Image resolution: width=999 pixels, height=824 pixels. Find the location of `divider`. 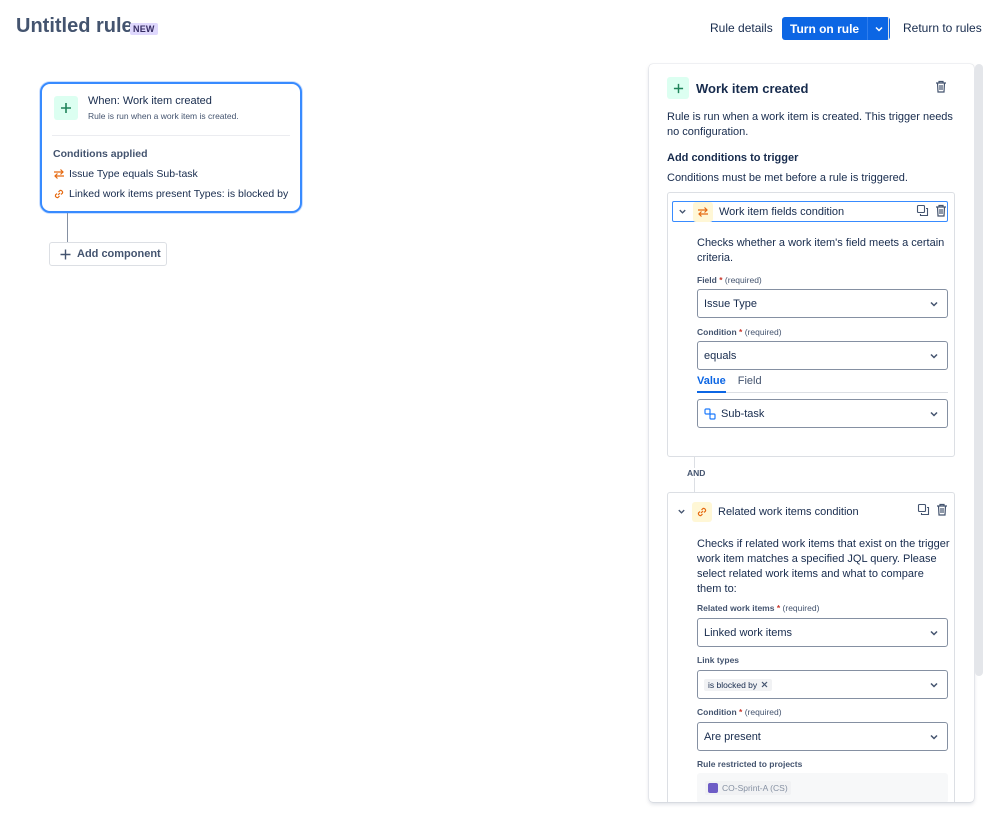

divider is located at coordinates (171, 135).